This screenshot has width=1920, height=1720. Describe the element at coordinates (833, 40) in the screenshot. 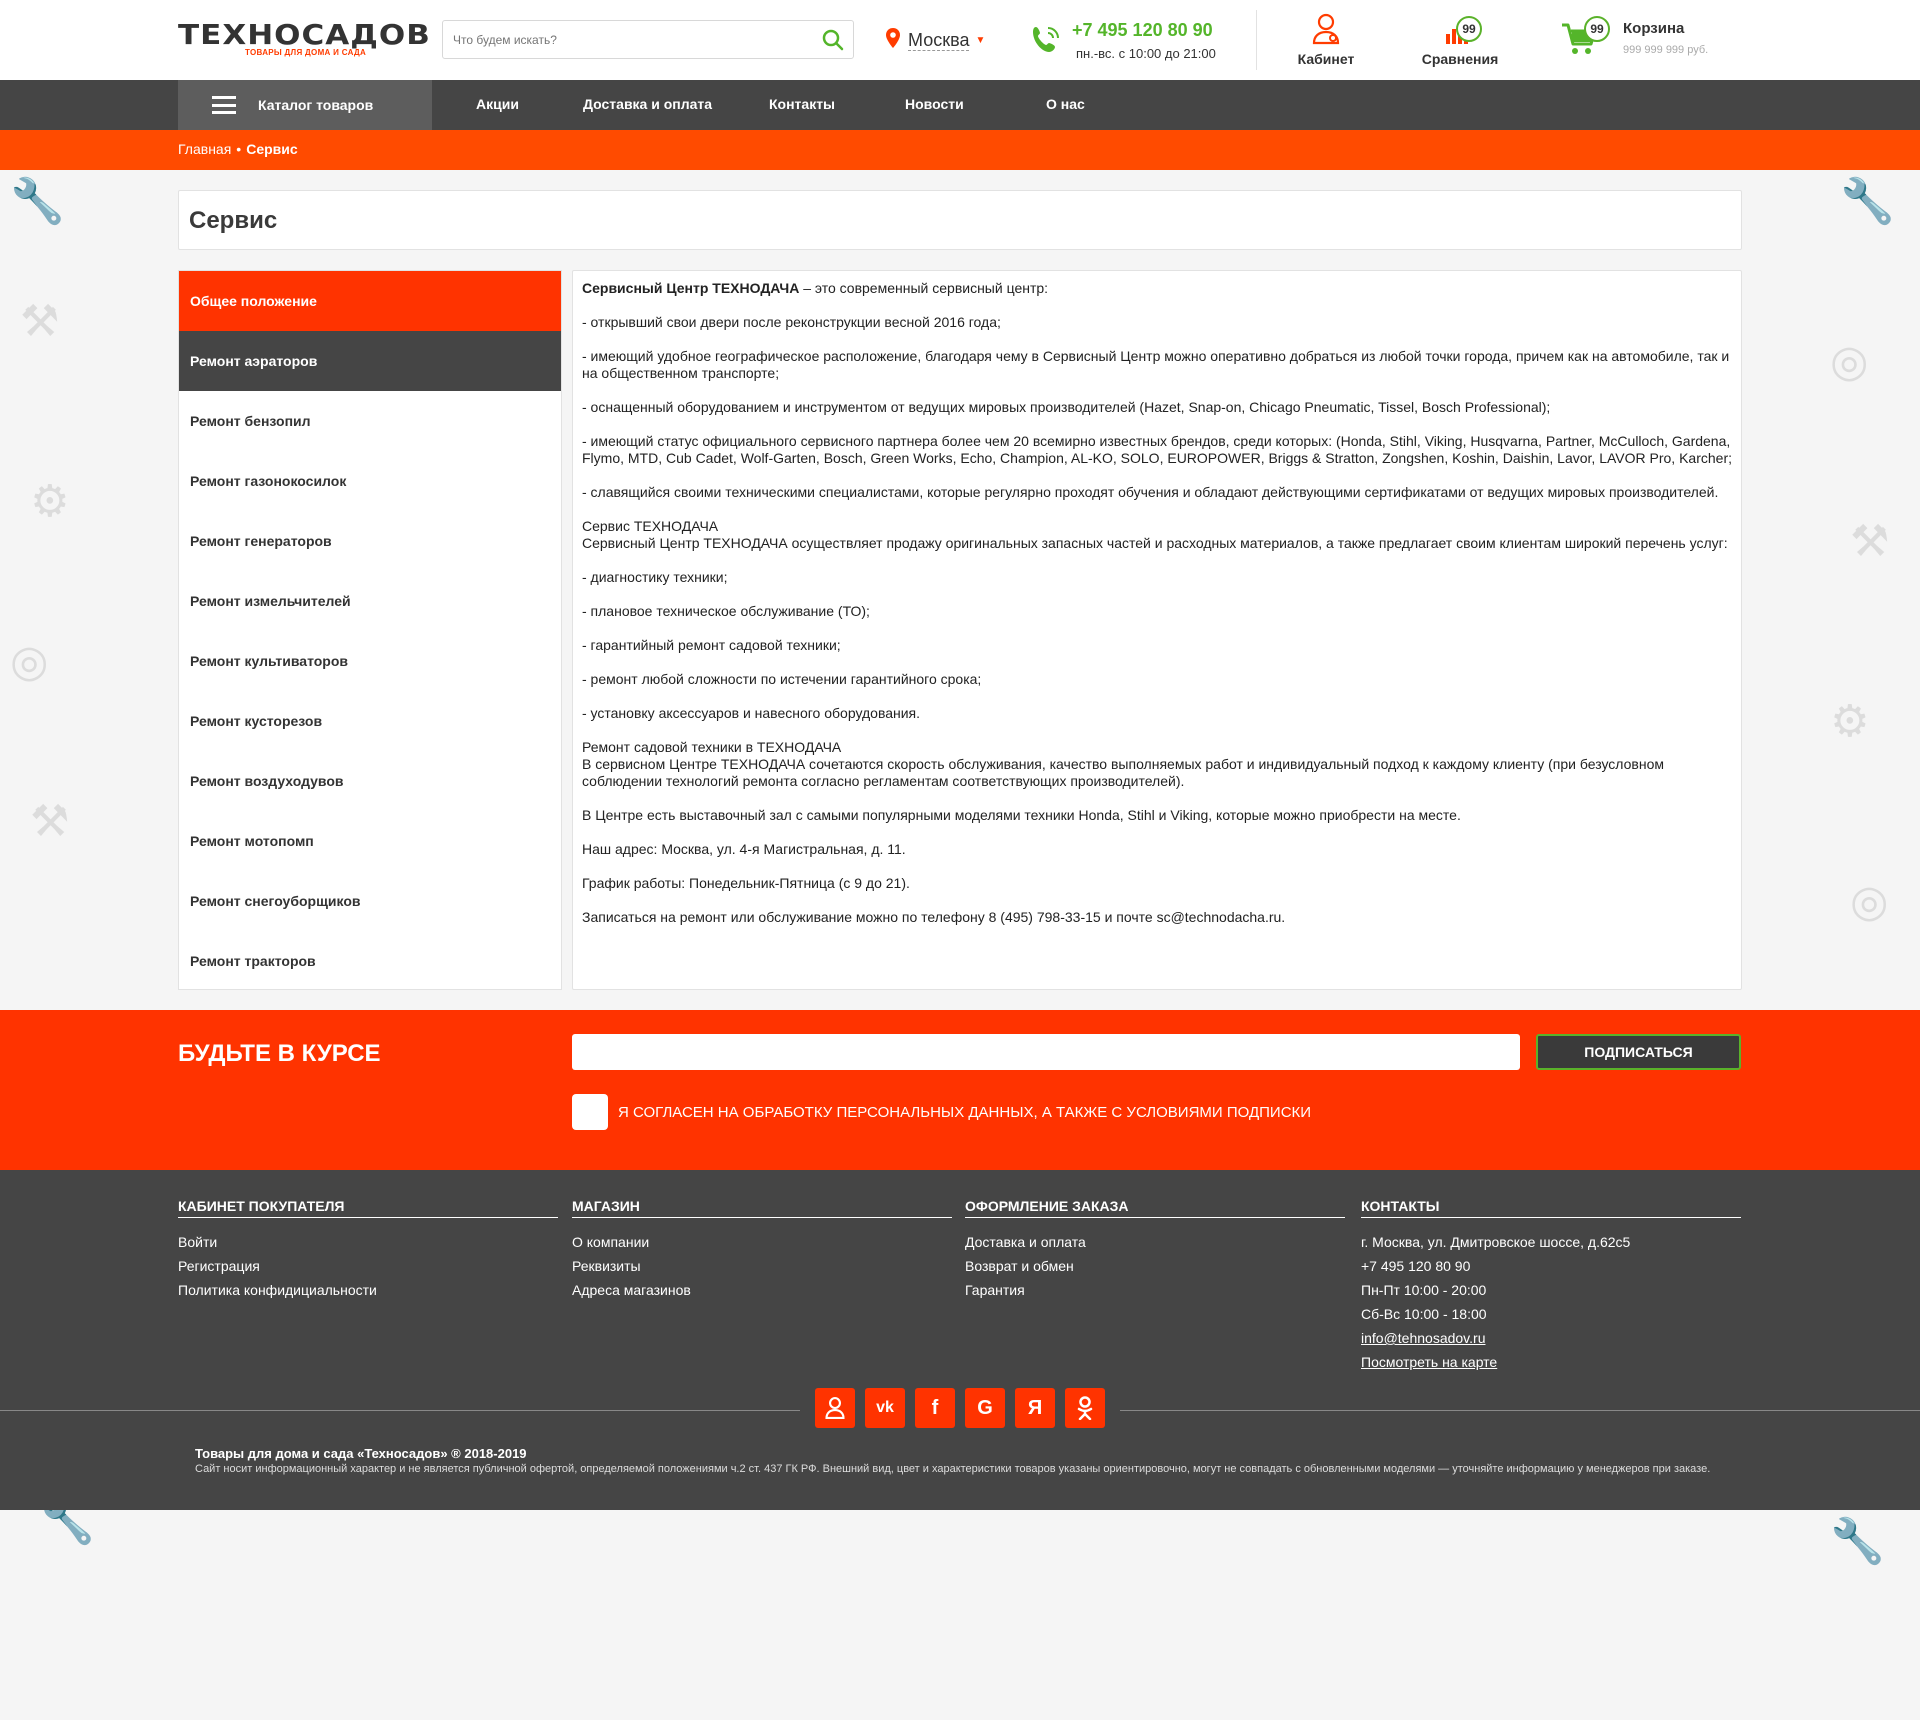

I see `search-icon` at that location.